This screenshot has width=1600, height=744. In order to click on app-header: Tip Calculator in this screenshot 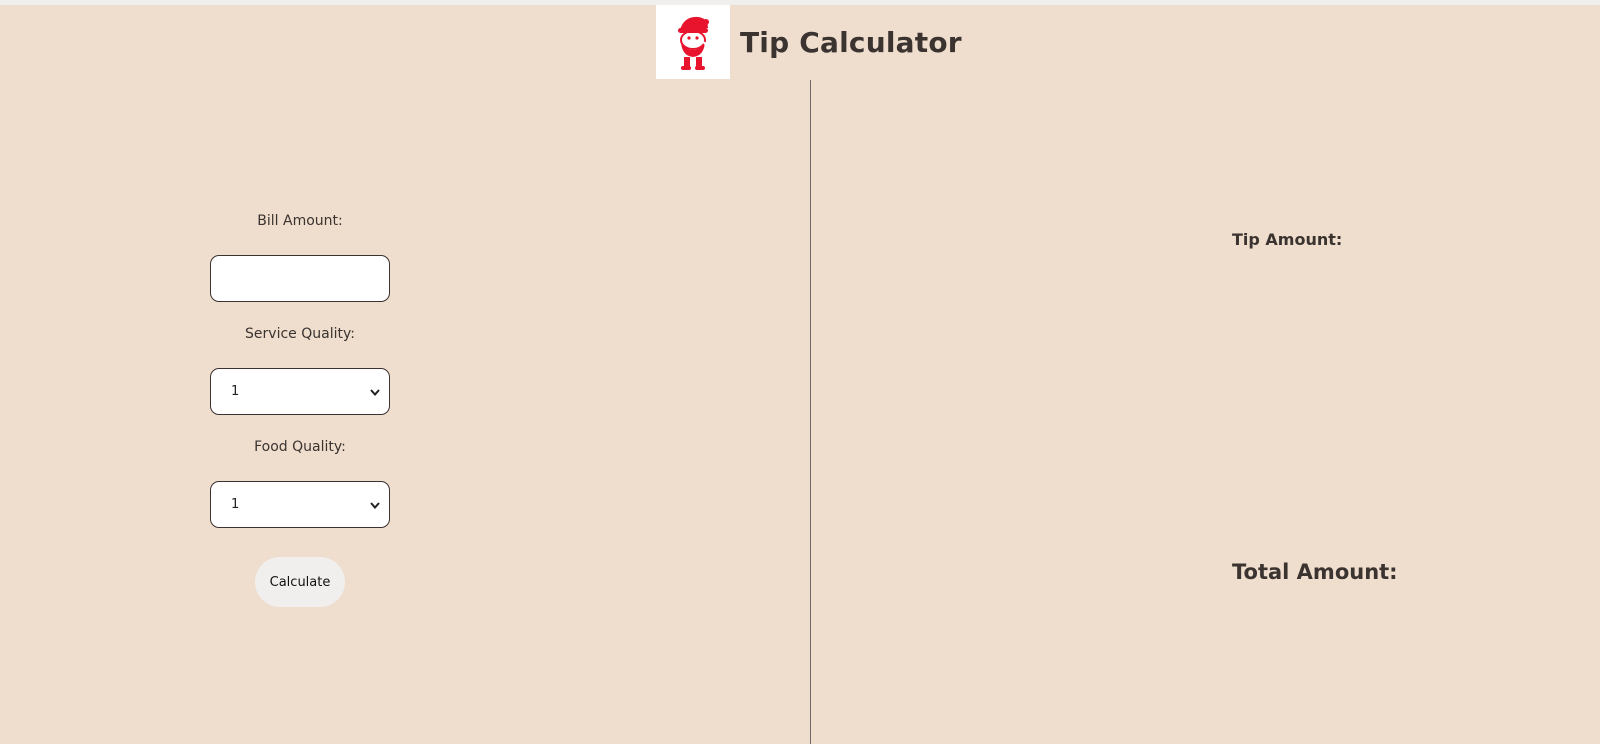, I will do `click(809, 42)`.